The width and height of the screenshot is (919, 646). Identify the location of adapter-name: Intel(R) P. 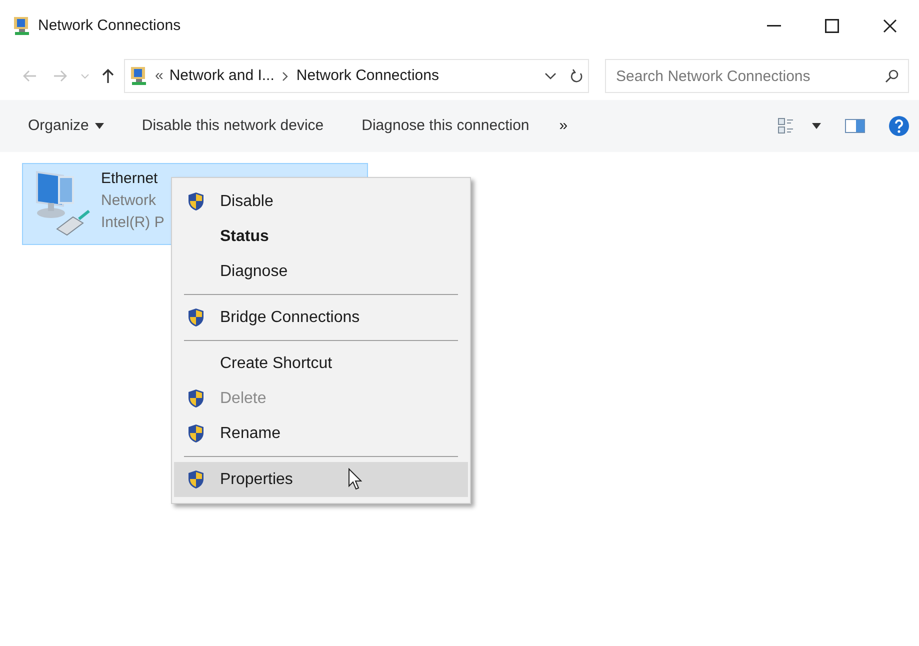
(132, 223).